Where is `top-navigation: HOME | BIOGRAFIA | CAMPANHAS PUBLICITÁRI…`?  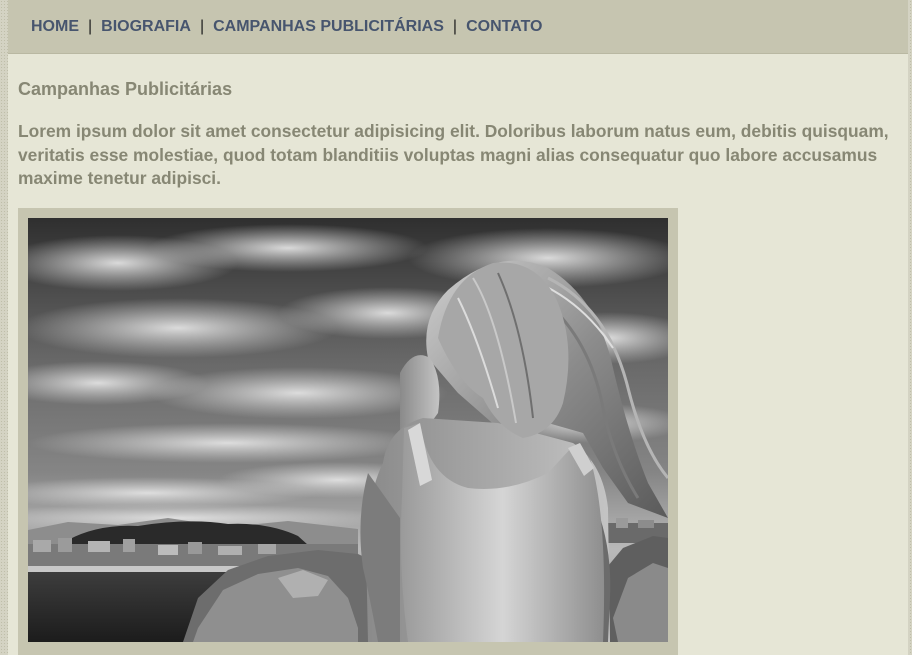
top-navigation: HOME | BIOGRAFIA | CAMPANHAS PUBLICITÁRI… is located at coordinates (458, 27).